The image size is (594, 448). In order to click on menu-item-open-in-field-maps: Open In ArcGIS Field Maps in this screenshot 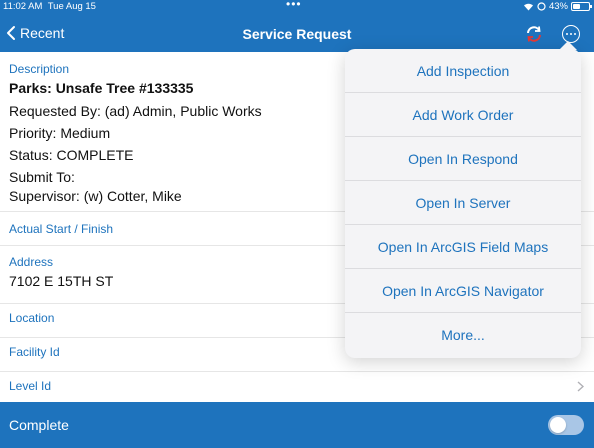, I will do `click(463, 247)`.